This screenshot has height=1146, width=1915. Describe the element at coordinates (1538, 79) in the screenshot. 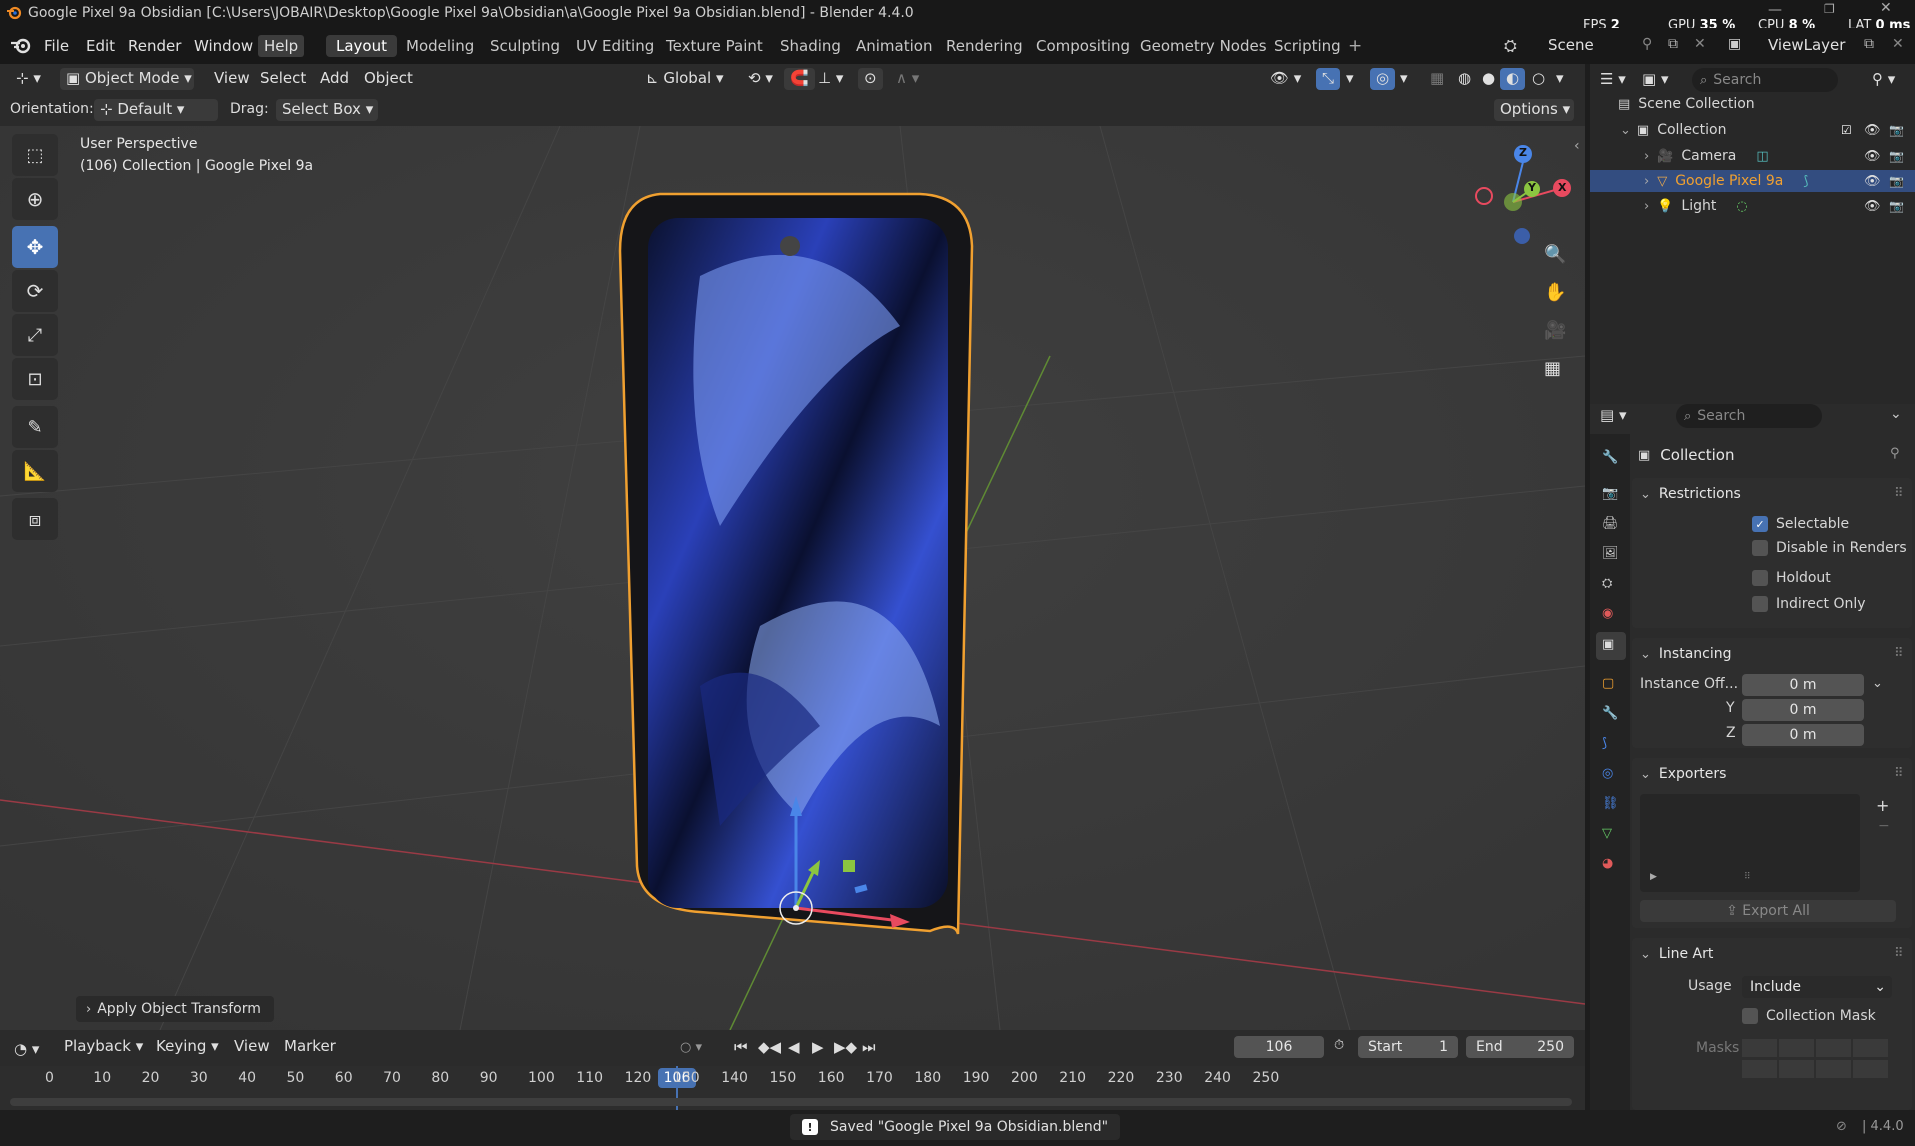

I see `rendered-shading-icon: ○` at that location.